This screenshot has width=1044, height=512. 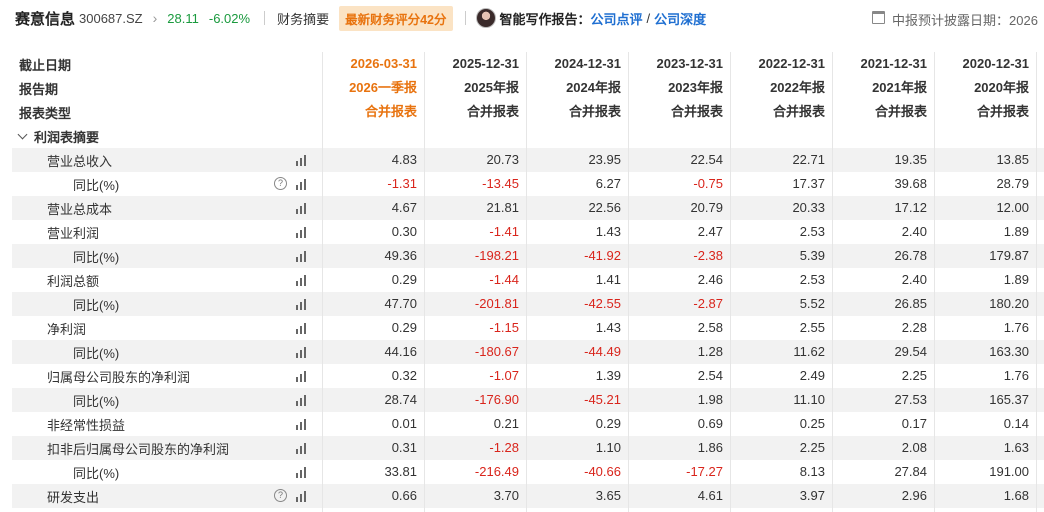 What do you see at coordinates (710, 447) in the screenshot?
I see `table-cell: 1.86` at bounding box center [710, 447].